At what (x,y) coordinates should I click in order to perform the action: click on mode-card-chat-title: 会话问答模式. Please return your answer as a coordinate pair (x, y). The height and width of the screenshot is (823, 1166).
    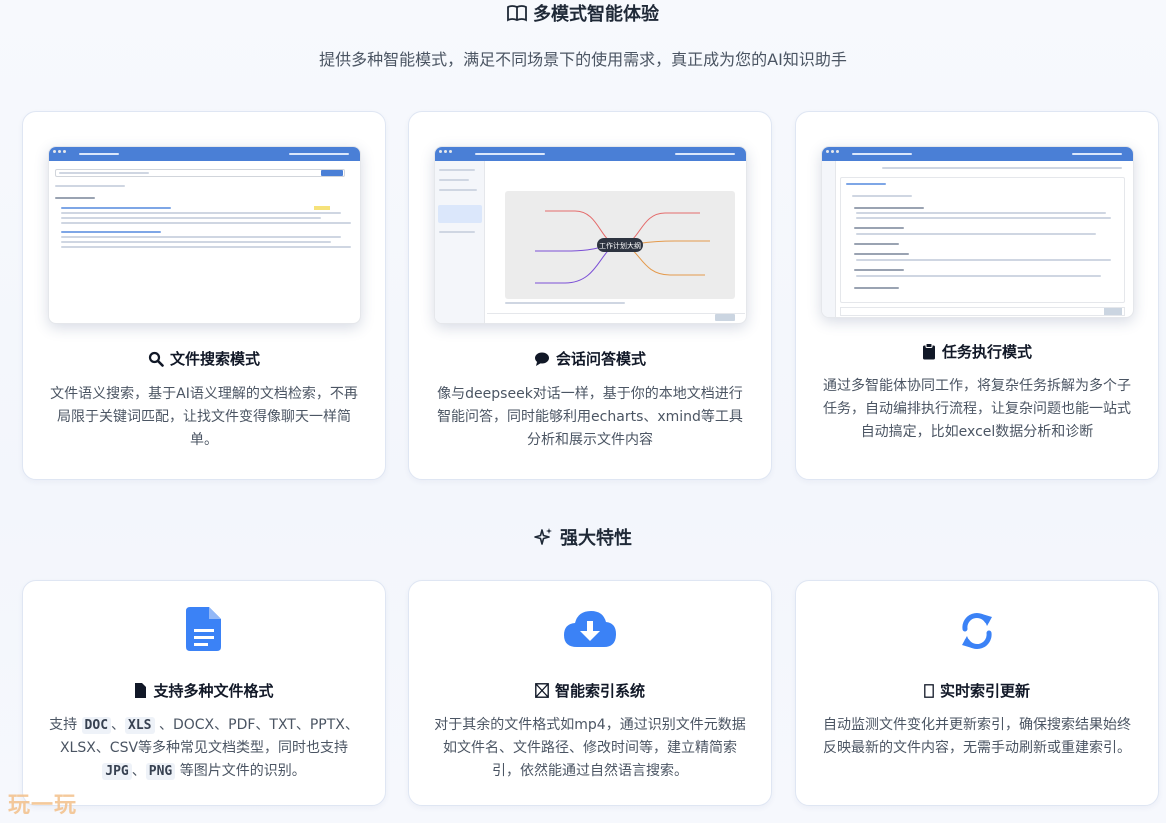
    Looking at the image, I should click on (590, 358).